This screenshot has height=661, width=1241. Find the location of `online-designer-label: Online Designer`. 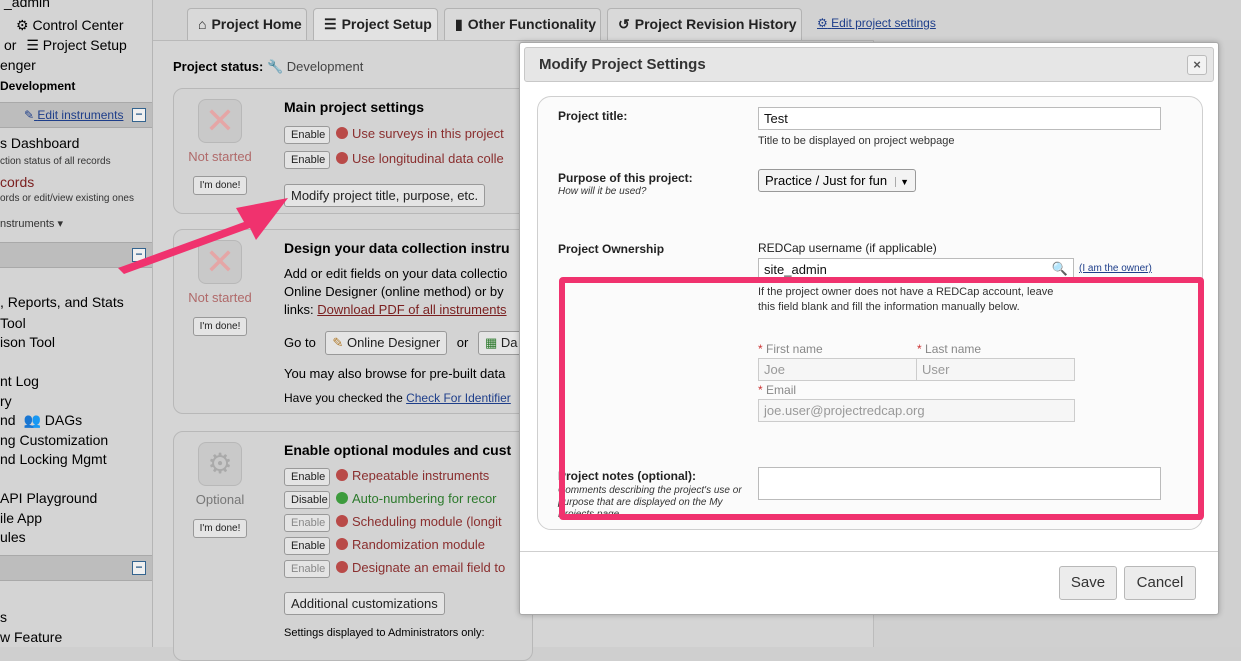

online-designer-label: Online Designer is located at coordinates (393, 342).